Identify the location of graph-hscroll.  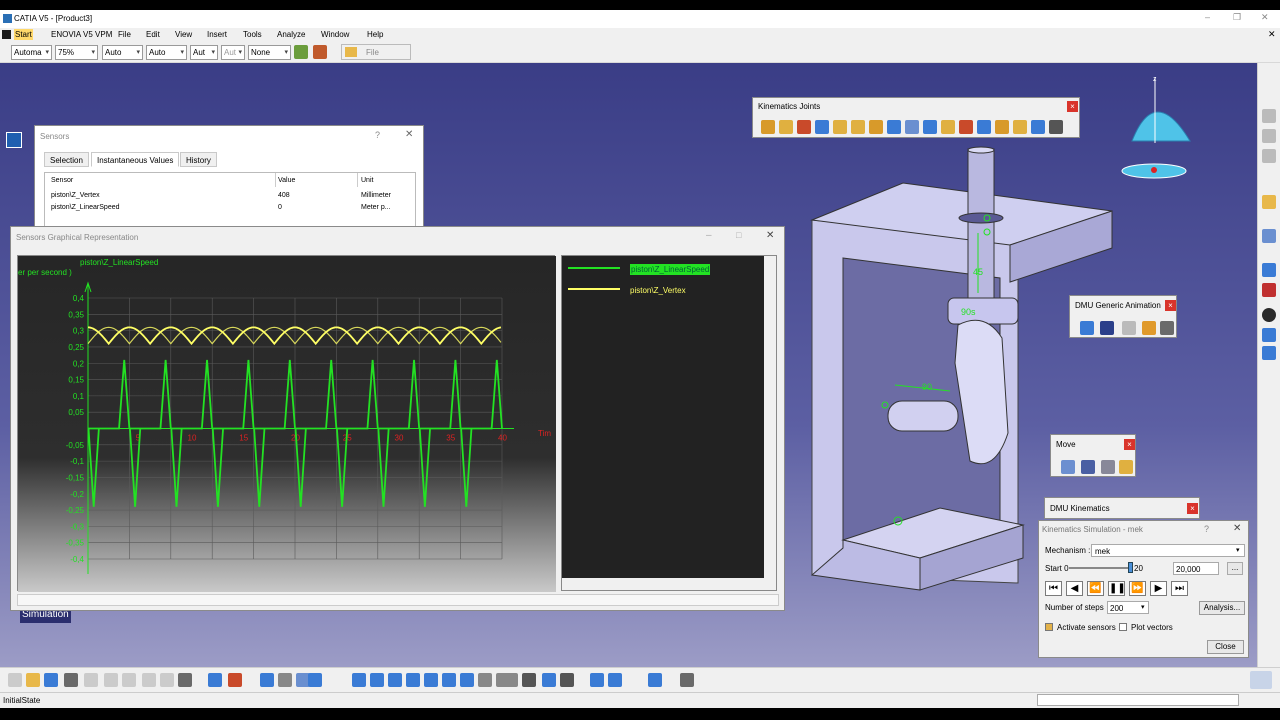
(398, 600).